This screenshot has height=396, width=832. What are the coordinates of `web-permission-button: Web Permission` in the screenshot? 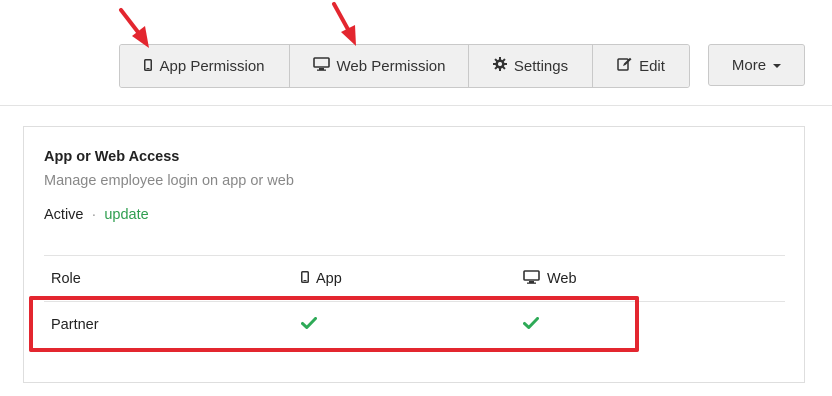 It's located at (379, 66).